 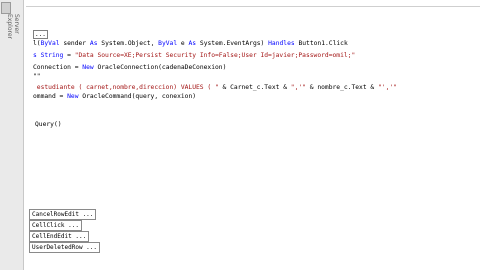 I want to click on code-token: & nombre_c.Text &, so click(x=341, y=87).